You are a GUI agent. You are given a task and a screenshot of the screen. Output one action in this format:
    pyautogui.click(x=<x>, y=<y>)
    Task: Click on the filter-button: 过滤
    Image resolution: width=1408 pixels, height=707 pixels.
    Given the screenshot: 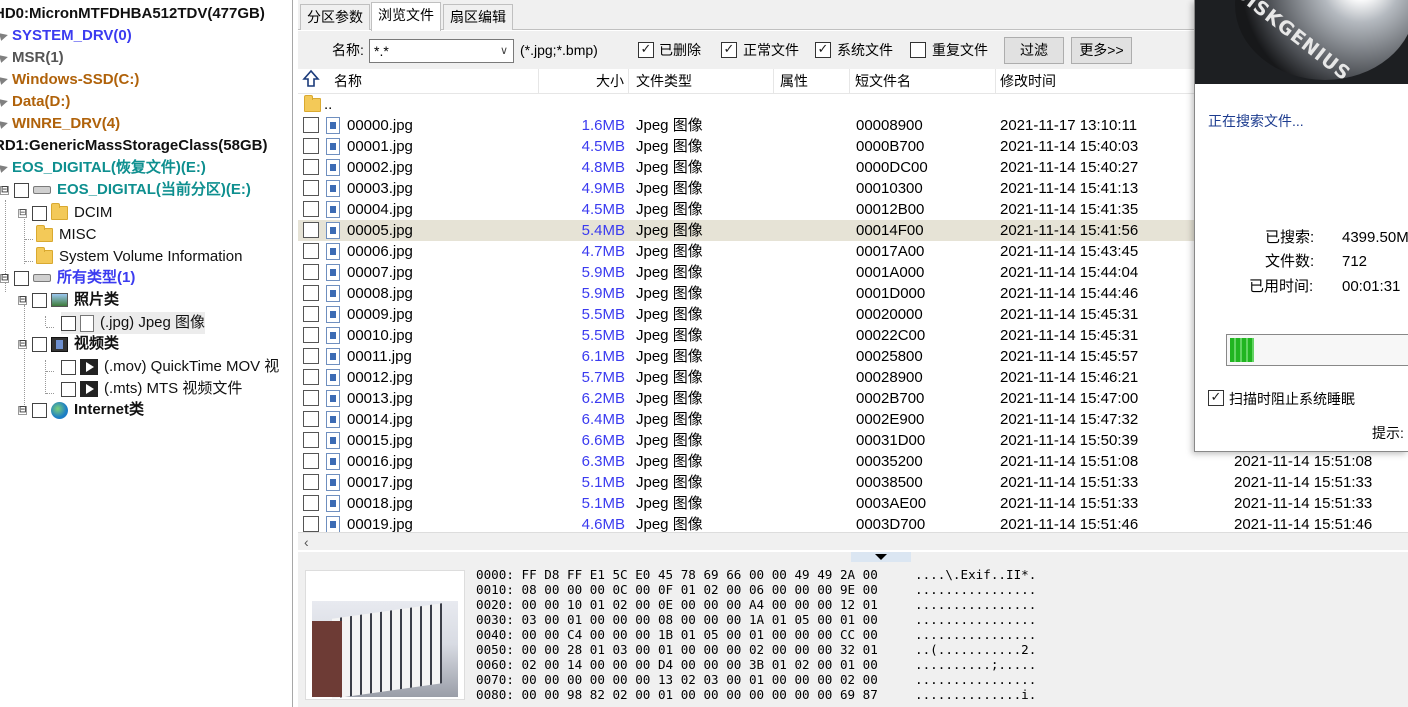 What is the action you would take?
    pyautogui.click(x=1034, y=50)
    